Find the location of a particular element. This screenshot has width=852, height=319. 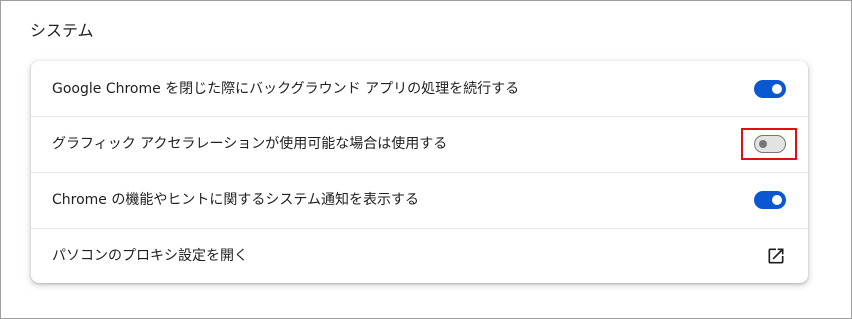

open-in-new-icon is located at coordinates (776, 256).